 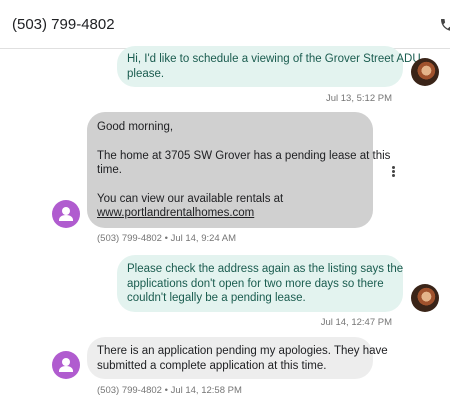 What do you see at coordinates (358, 98) in the screenshot?
I see `message-timestamp: Jul 13, 5:12 PM` at bounding box center [358, 98].